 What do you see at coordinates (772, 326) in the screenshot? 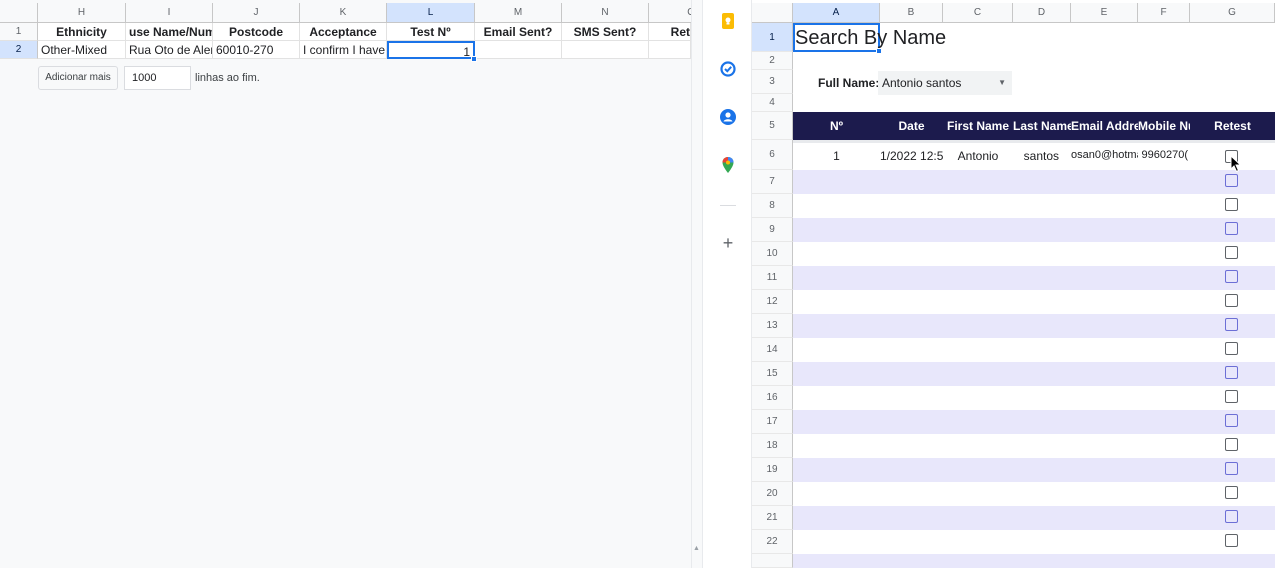
I see `row-header-13: 13` at bounding box center [772, 326].